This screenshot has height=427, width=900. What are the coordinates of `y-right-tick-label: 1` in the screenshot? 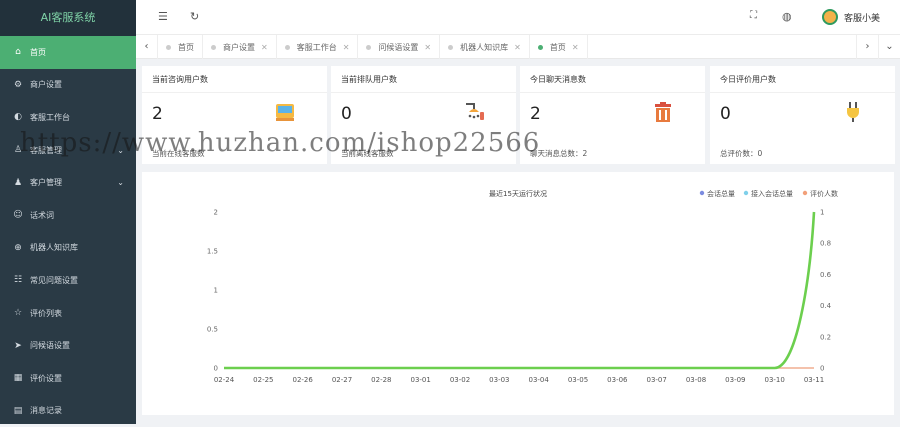 It's located at (822, 213).